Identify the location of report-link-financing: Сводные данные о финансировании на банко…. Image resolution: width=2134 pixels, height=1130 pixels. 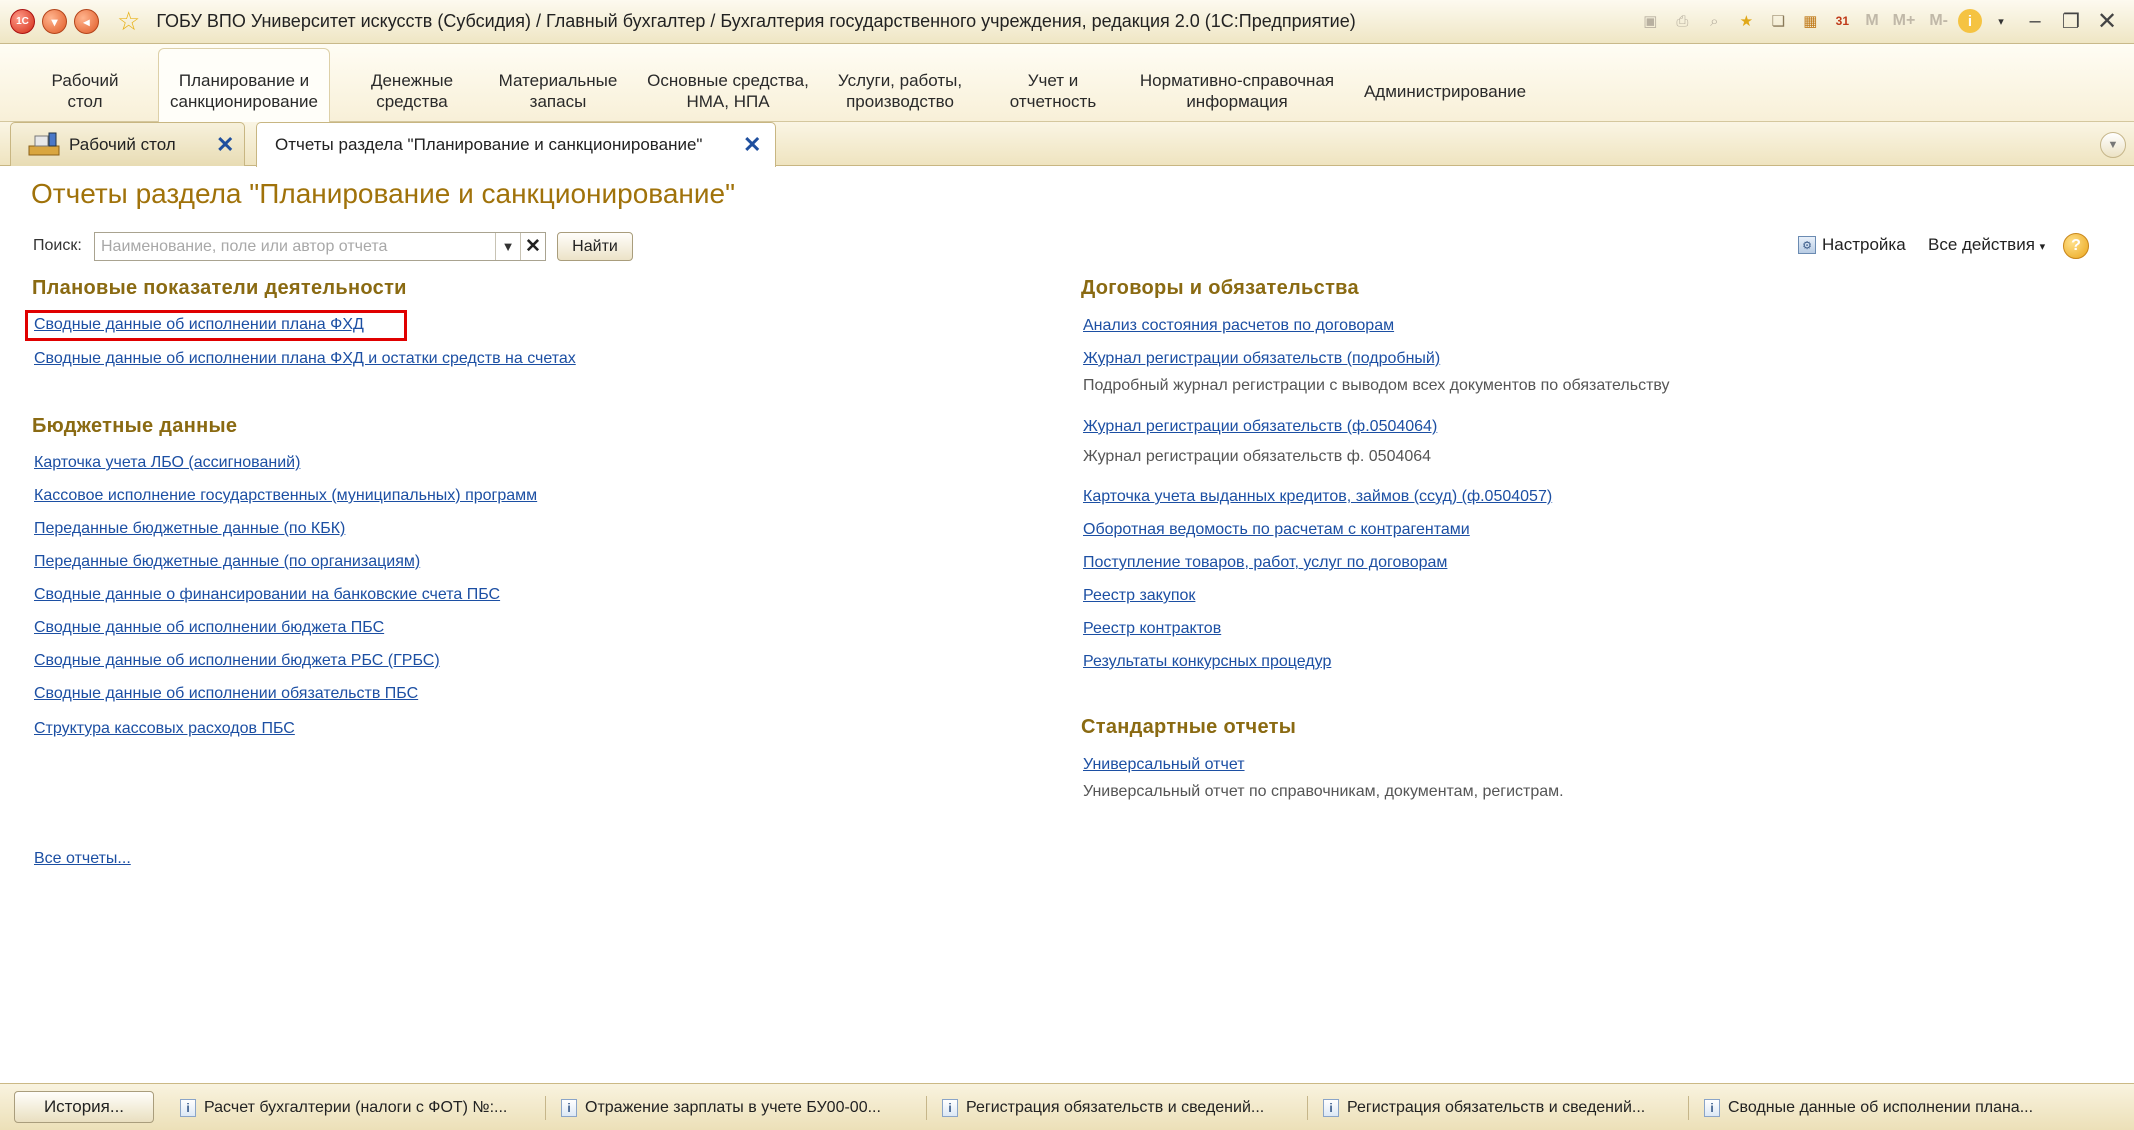
(267, 595).